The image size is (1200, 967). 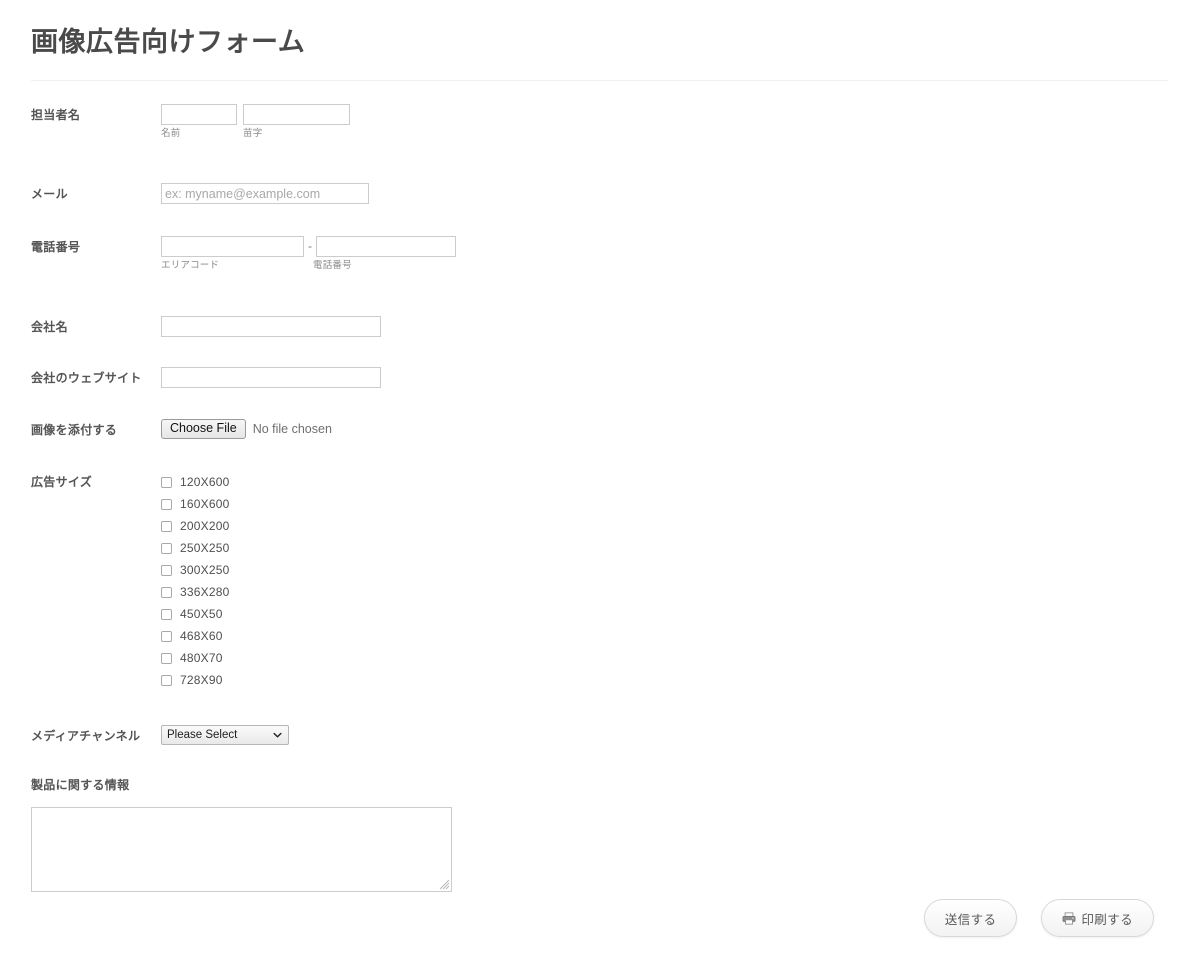 I want to click on ad-size-checkbox-item: 160X600, so click(x=680, y=504).